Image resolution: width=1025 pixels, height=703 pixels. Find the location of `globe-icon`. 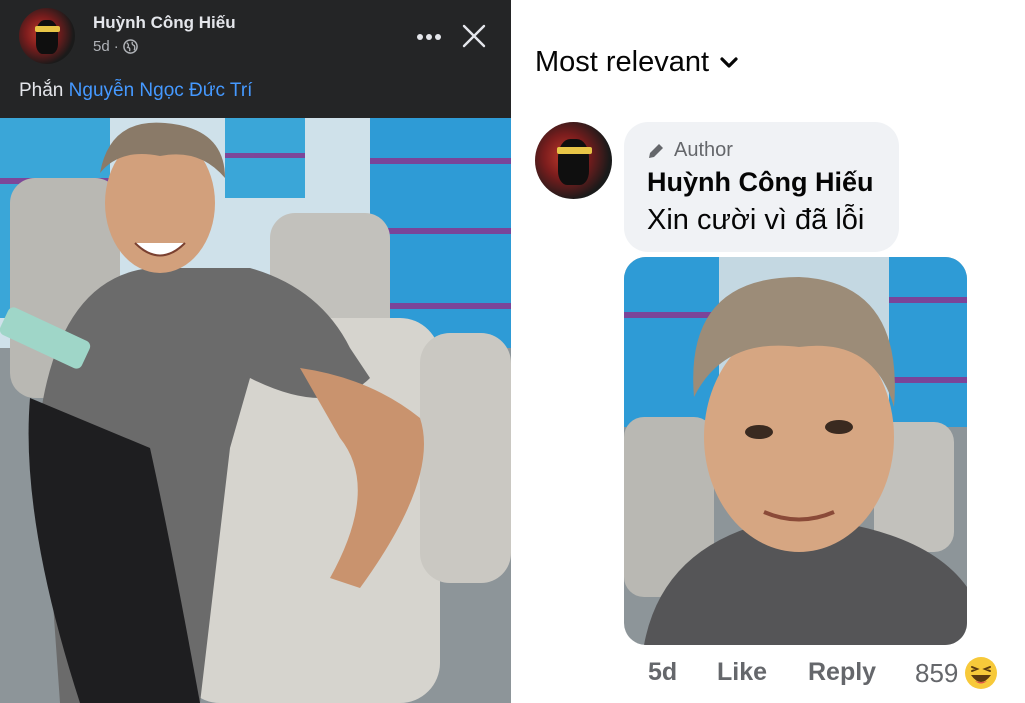

globe-icon is located at coordinates (130, 46).